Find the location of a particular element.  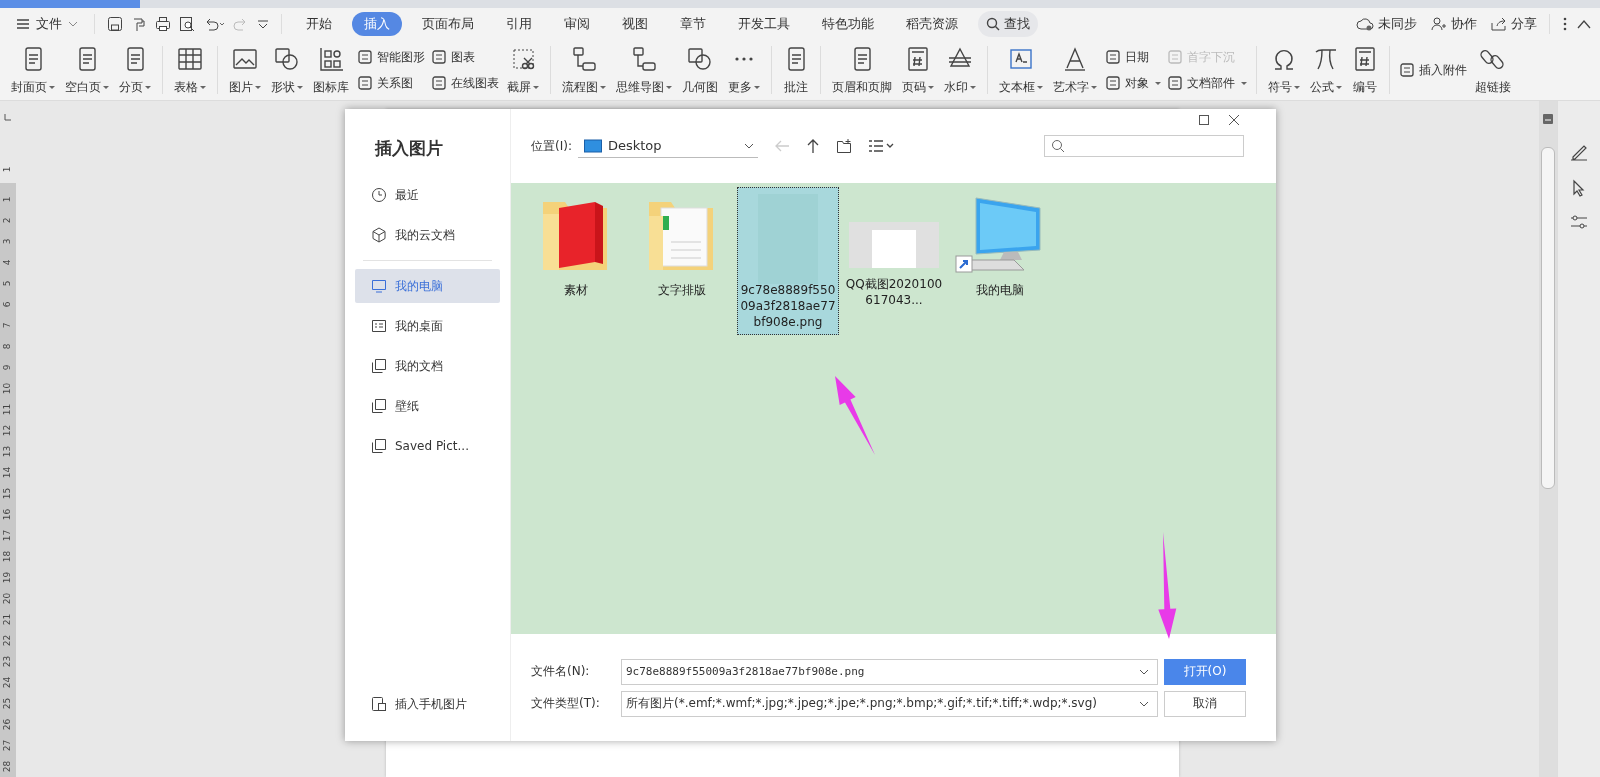

cancel-button: 取消 is located at coordinates (1205, 703).